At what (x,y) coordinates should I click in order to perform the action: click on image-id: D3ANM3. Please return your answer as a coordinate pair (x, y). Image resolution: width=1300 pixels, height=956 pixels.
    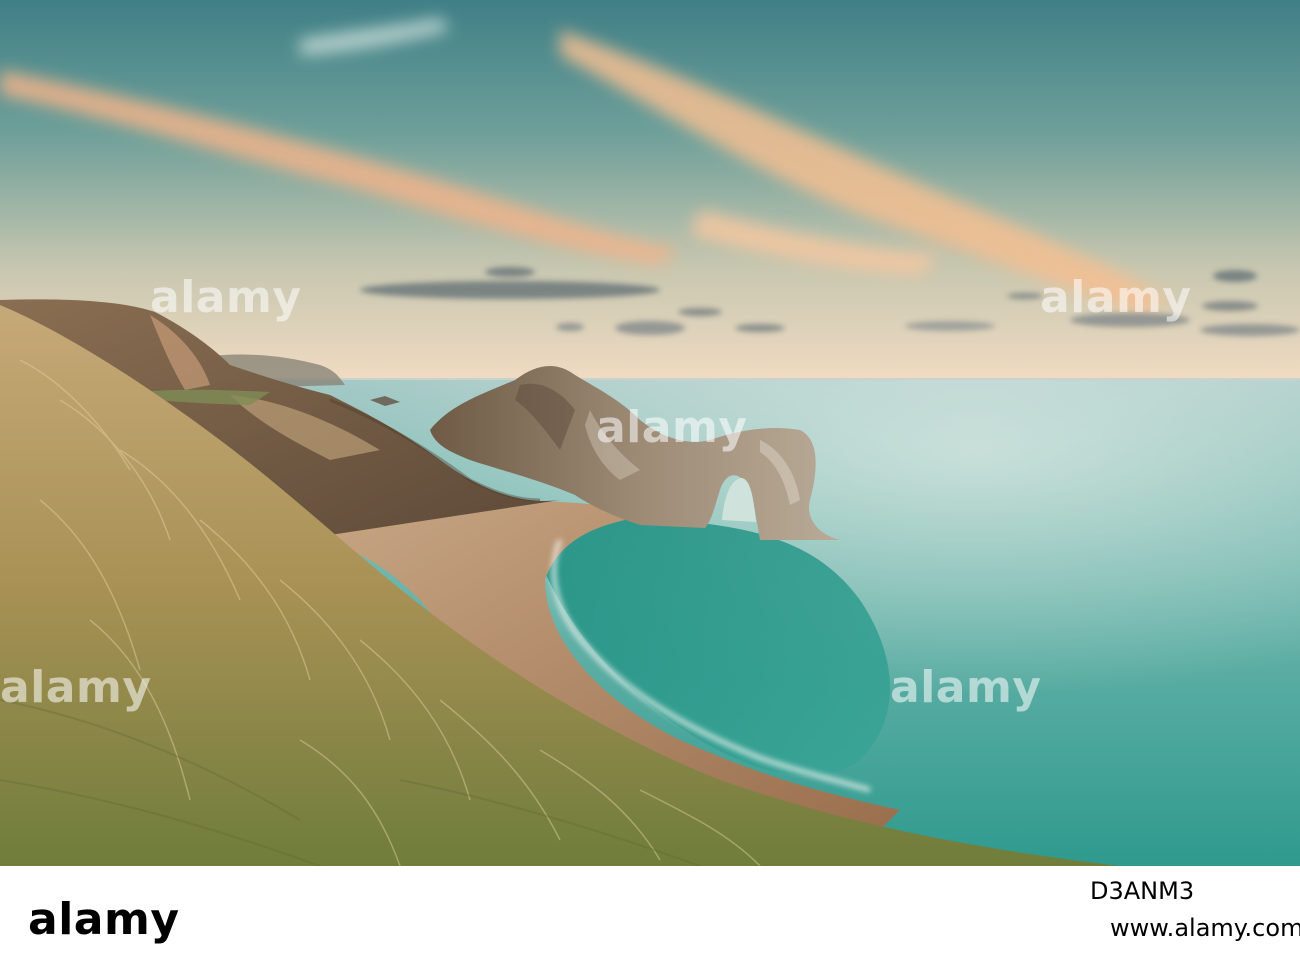
    Looking at the image, I should click on (1142, 891).